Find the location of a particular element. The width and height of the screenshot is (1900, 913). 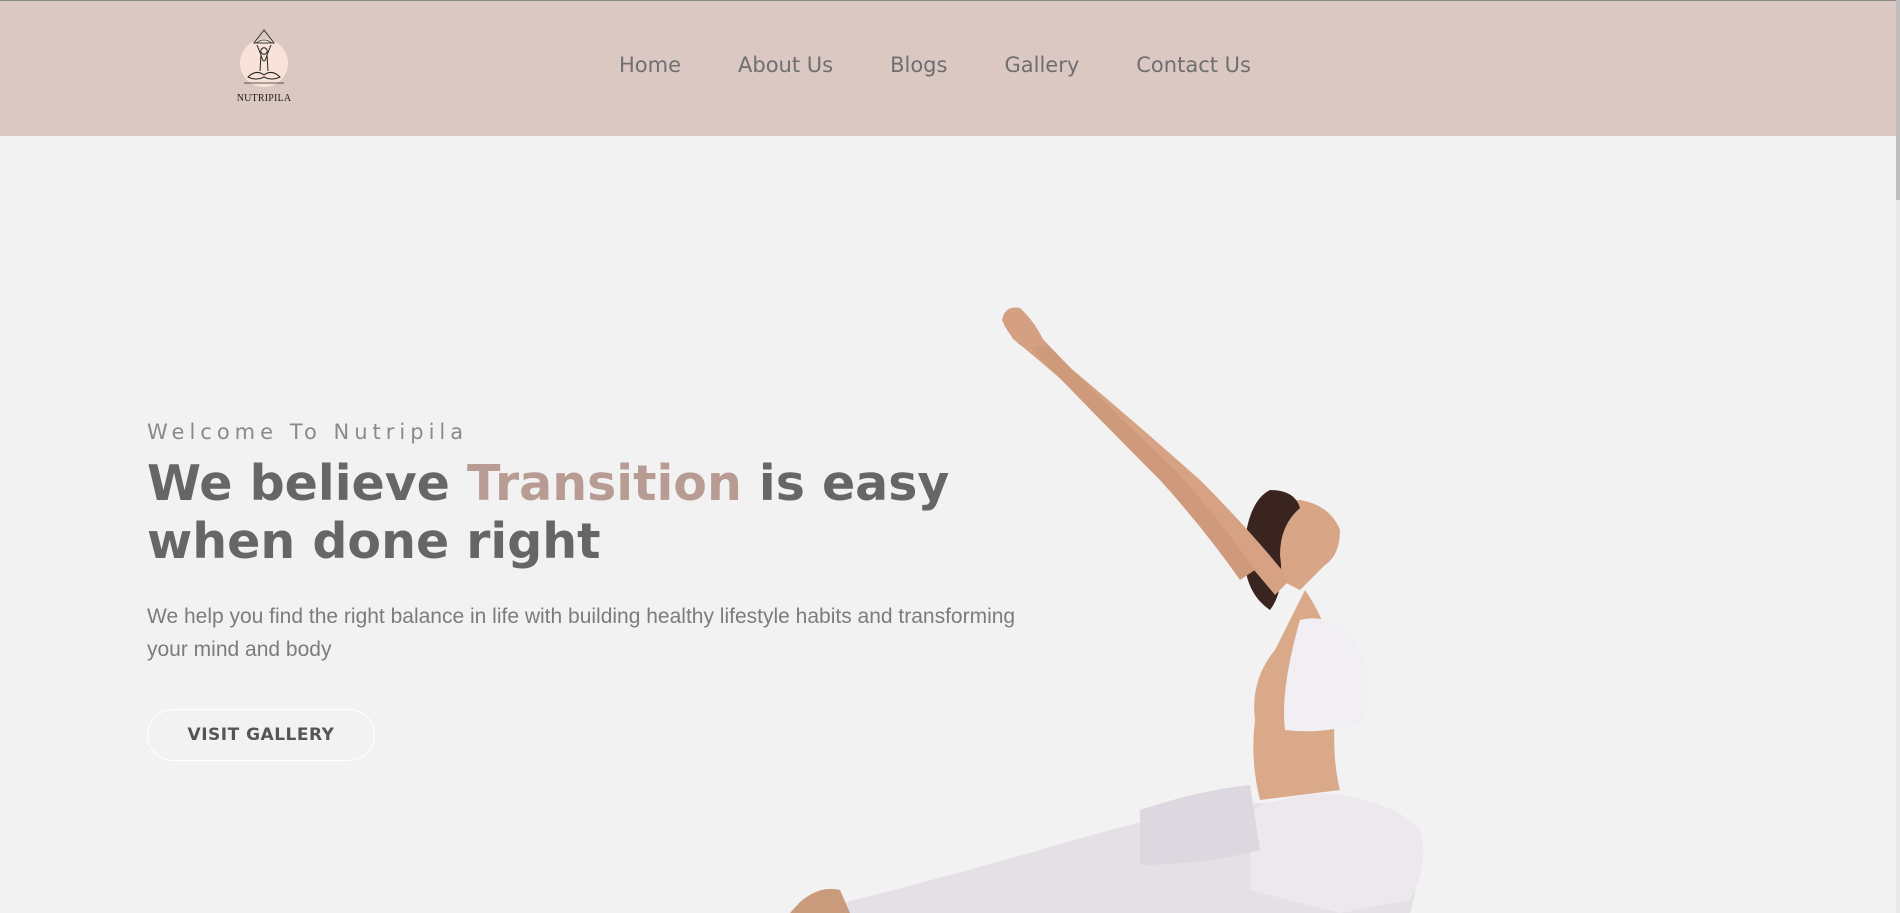

main-nav: Home About Us Blogs Gallery Contact Us is located at coordinates (935, 65).